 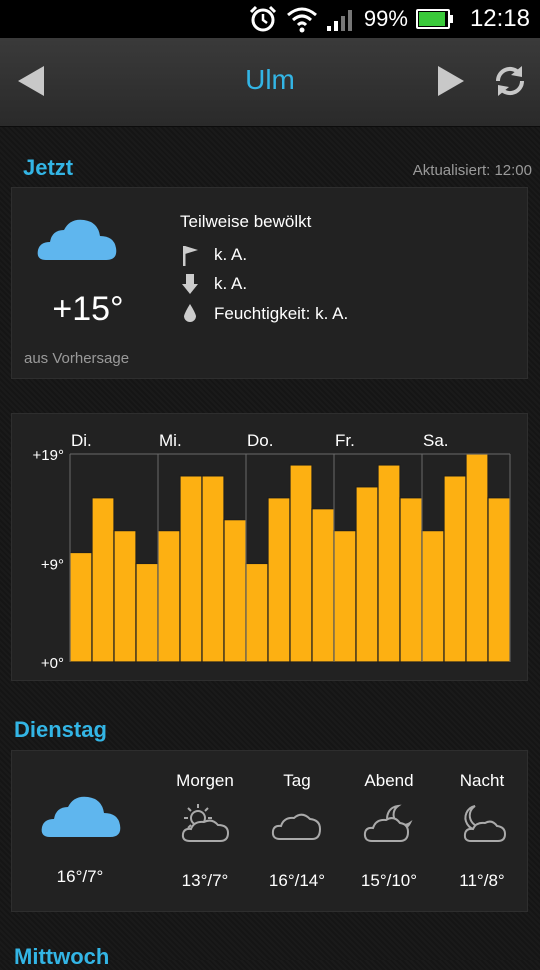 I want to click on battery-fill, so click(x=431, y=19).